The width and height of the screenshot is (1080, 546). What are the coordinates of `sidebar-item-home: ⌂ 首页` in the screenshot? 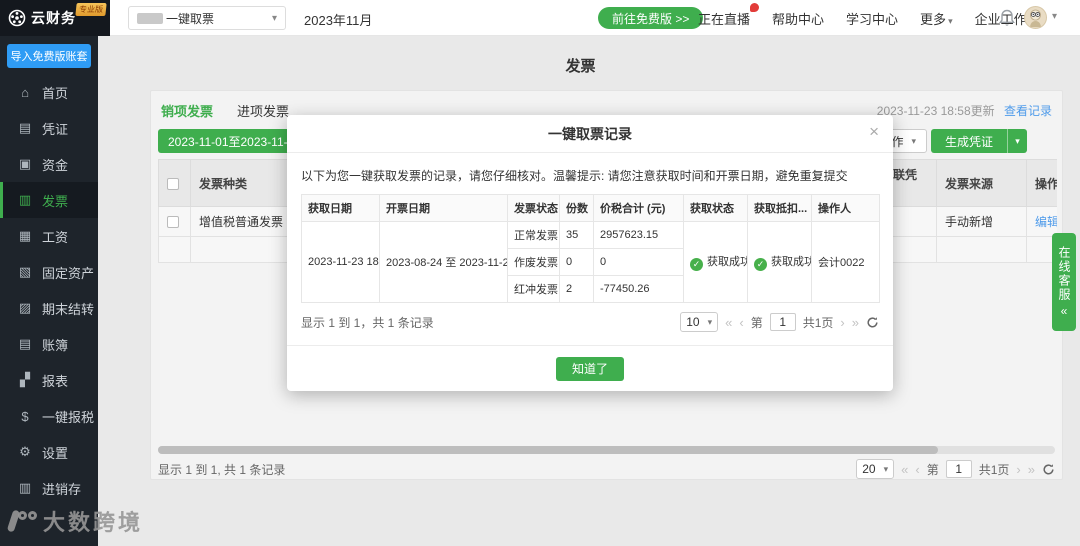 It's located at (49, 92).